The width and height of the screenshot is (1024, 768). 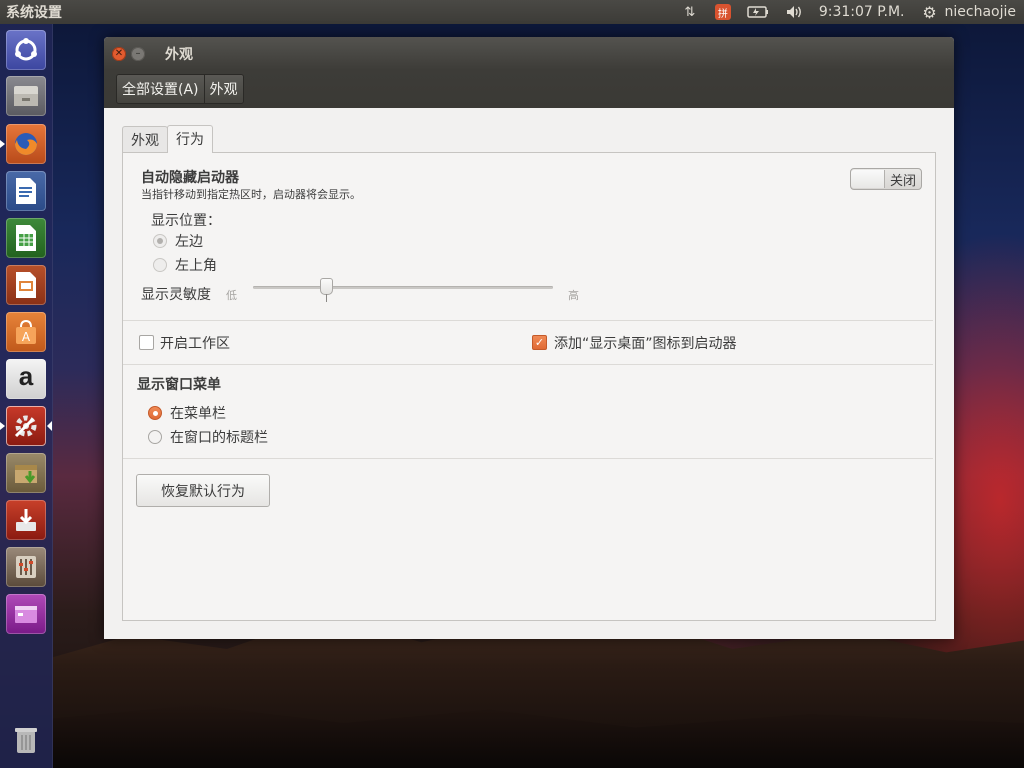 What do you see at coordinates (26, 285) in the screenshot?
I see `libreoffice-impress-icon` at bounding box center [26, 285].